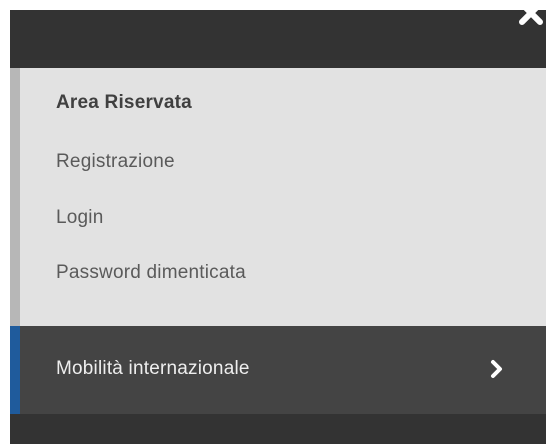  What do you see at coordinates (15, 197) in the screenshot?
I see `submenu-indicator-bar` at bounding box center [15, 197].